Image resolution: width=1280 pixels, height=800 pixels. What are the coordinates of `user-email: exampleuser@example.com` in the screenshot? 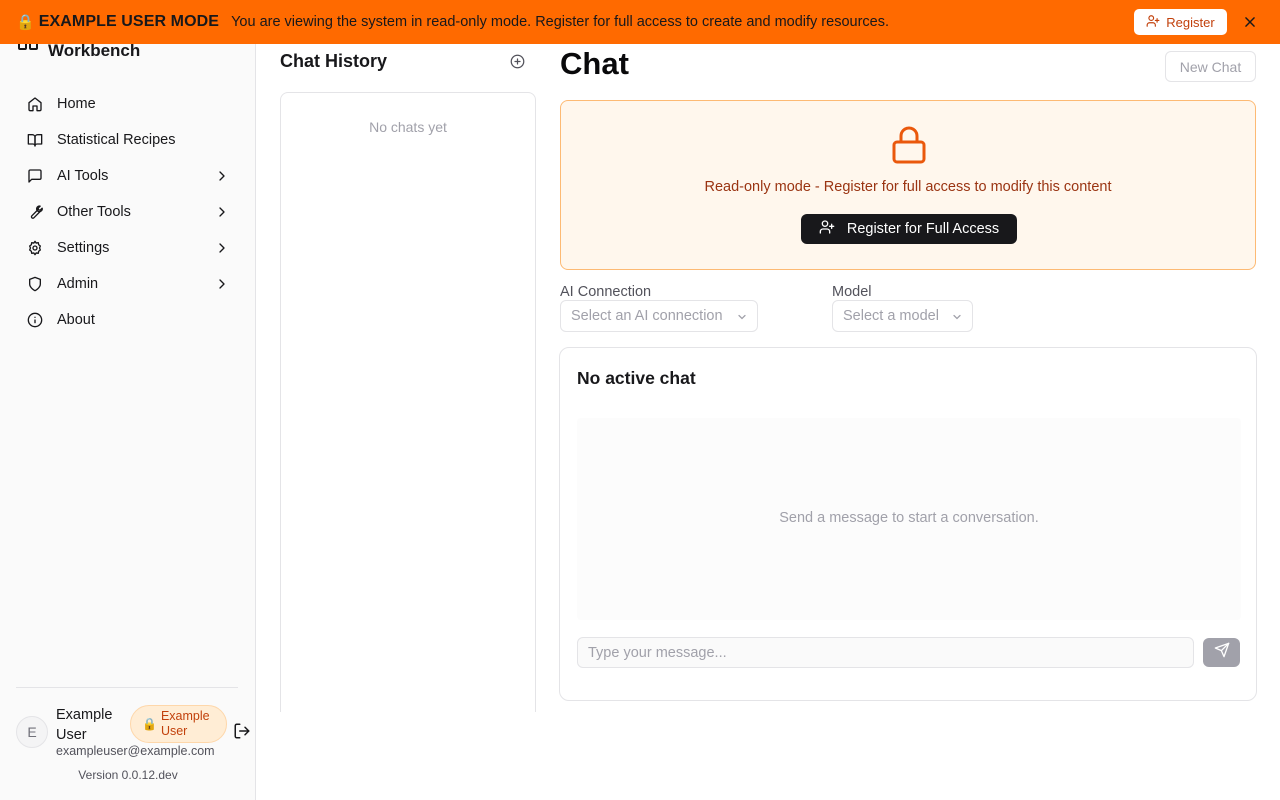 It's located at (135, 751).